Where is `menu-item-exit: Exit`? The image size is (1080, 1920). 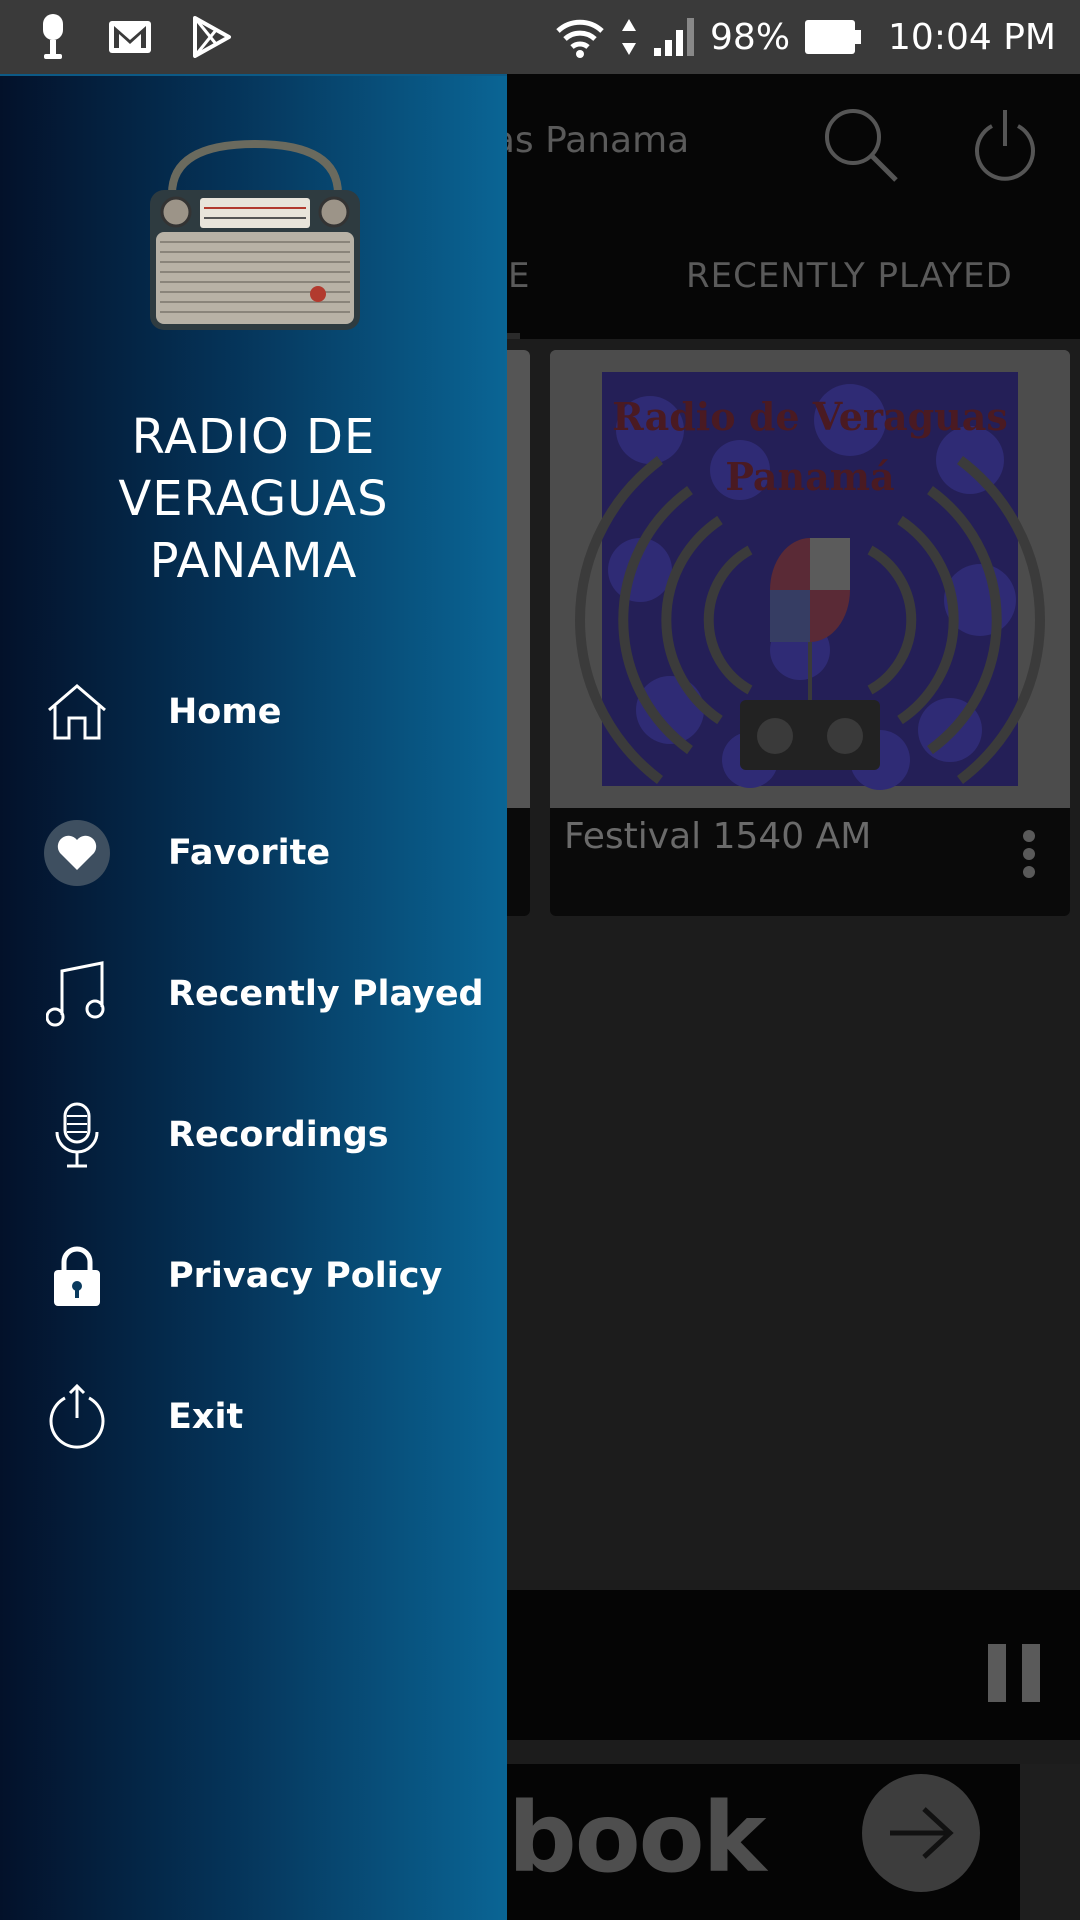
menu-item-exit: Exit is located at coordinates (253, 1417).